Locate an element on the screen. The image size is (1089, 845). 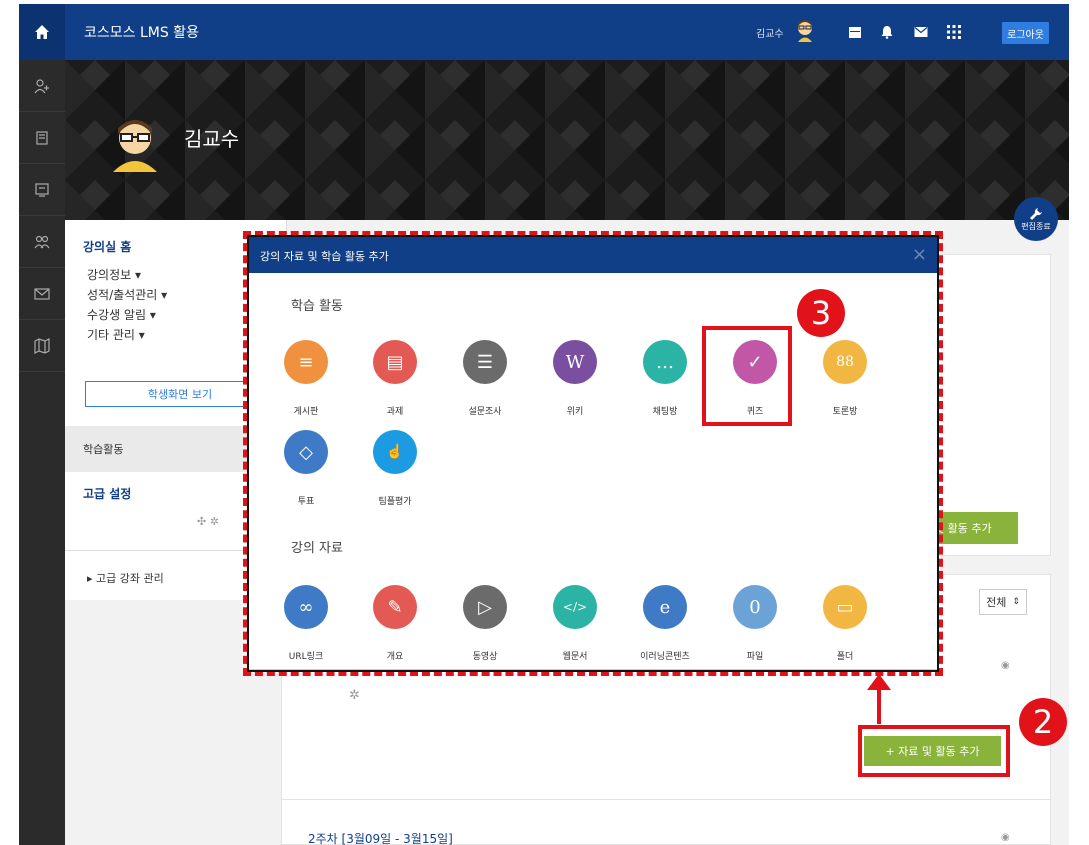
modal-header: 강의 자료 및 학습 활동 추가 × is located at coordinates (593, 255).